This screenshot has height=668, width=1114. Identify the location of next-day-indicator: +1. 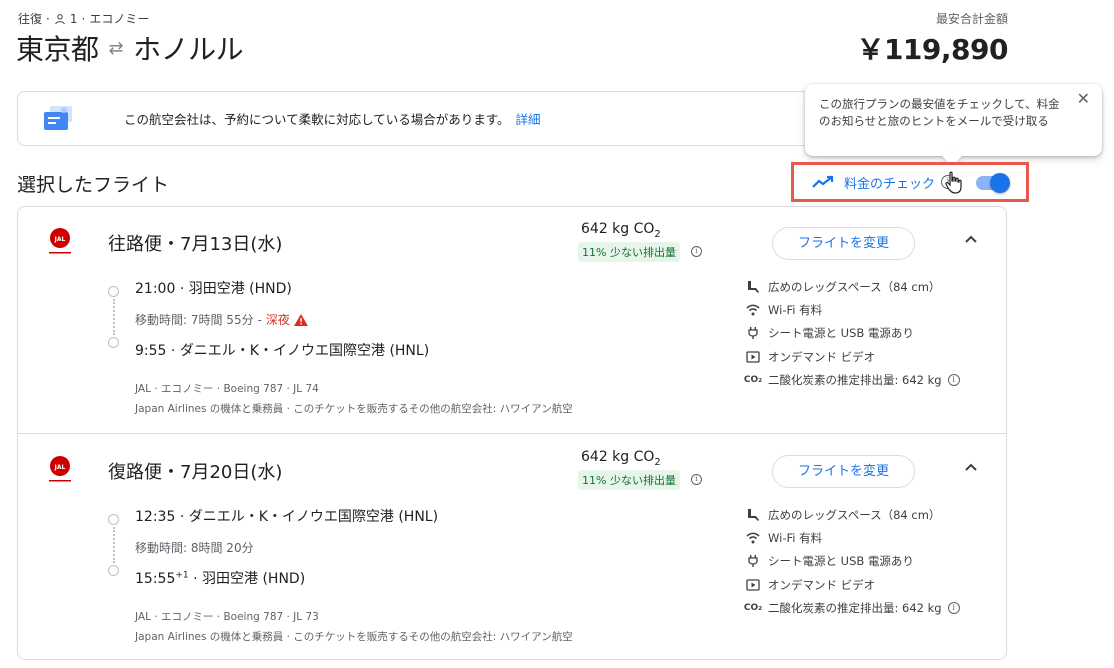
(182, 575).